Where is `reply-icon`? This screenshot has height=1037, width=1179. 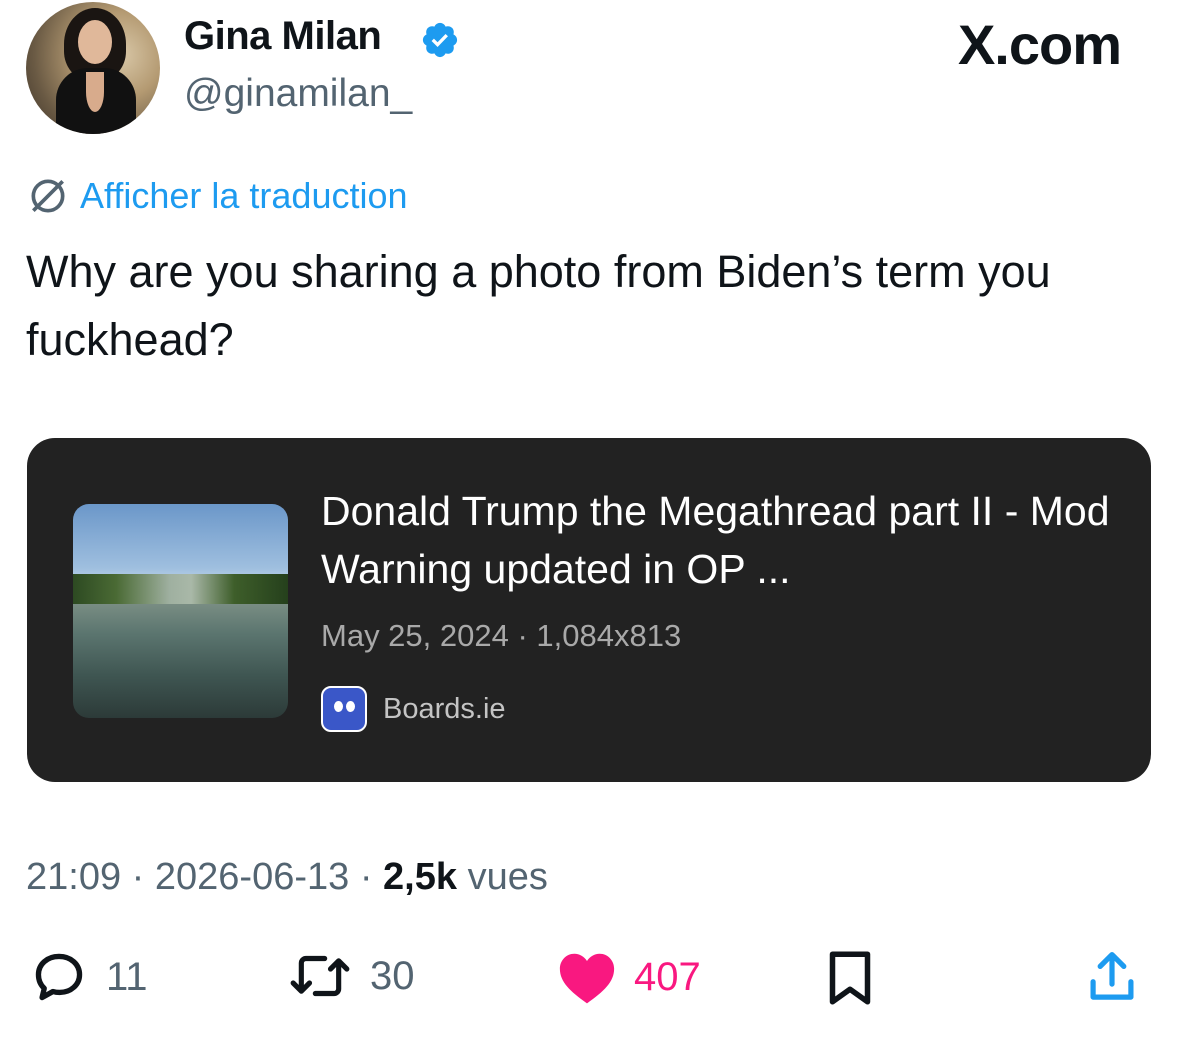 reply-icon is located at coordinates (59, 977).